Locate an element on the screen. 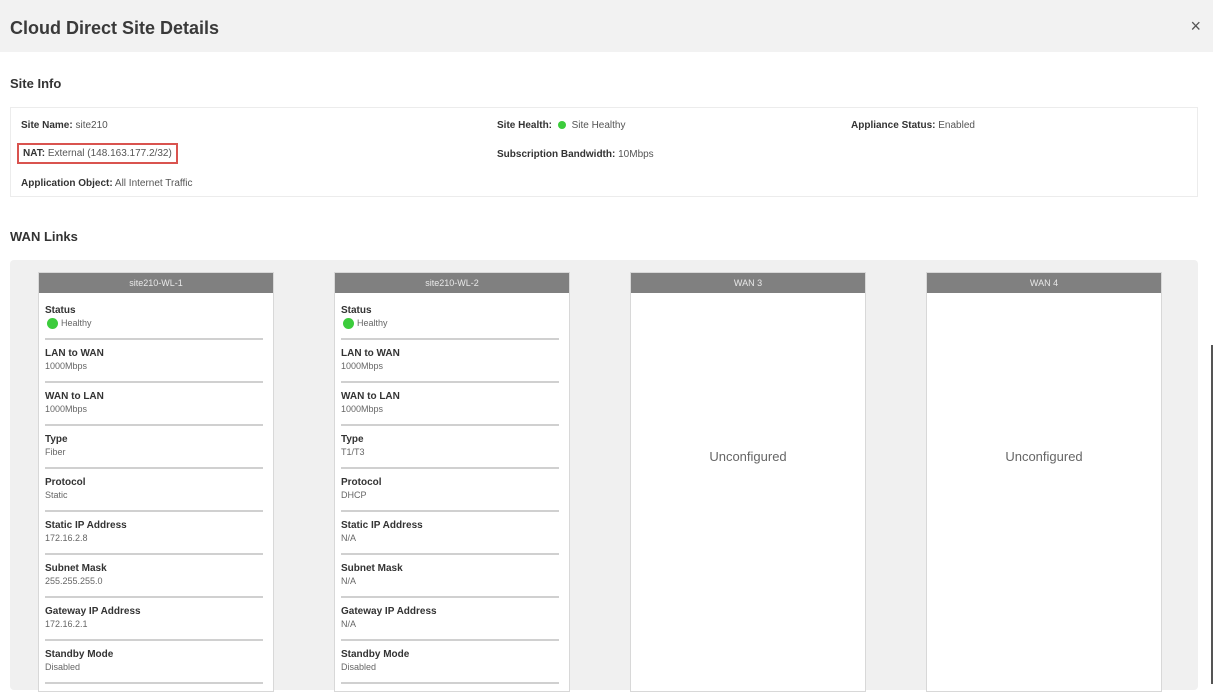  modal-header: Cloud Direct Site Details × is located at coordinates (606, 26).